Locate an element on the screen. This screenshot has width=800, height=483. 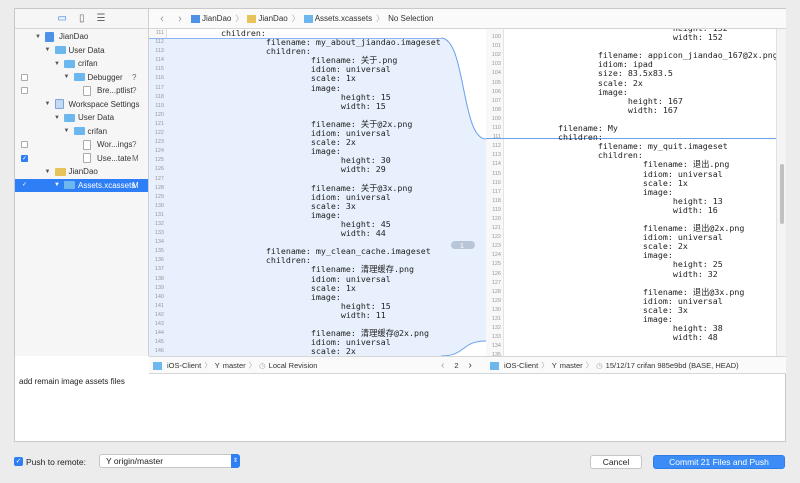
line-number: 143 is located at coordinates (159, 324).